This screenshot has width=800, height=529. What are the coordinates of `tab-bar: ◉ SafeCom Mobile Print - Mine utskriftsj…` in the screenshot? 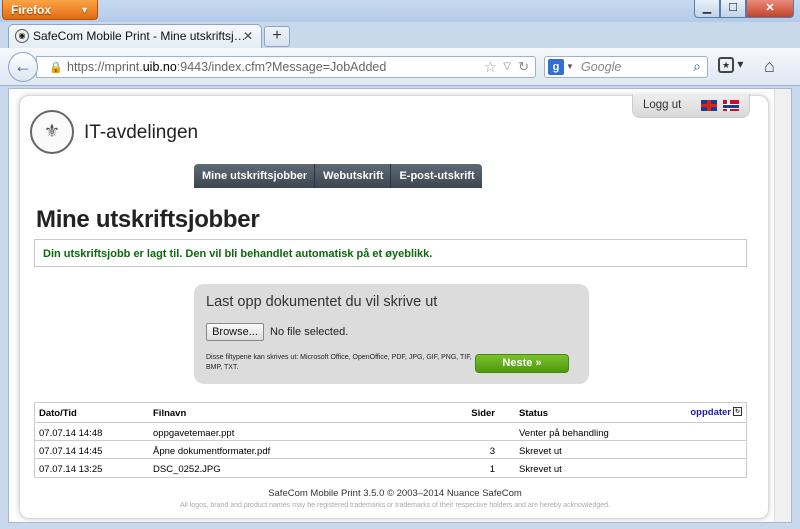 It's located at (400, 35).